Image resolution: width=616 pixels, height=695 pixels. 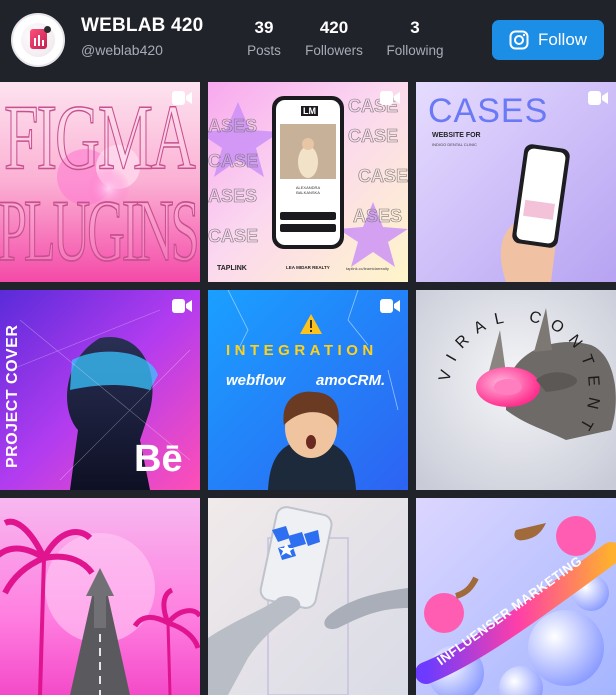 What do you see at coordinates (351, 380) in the screenshot?
I see `amocrm-logo: amoCRM.` at bounding box center [351, 380].